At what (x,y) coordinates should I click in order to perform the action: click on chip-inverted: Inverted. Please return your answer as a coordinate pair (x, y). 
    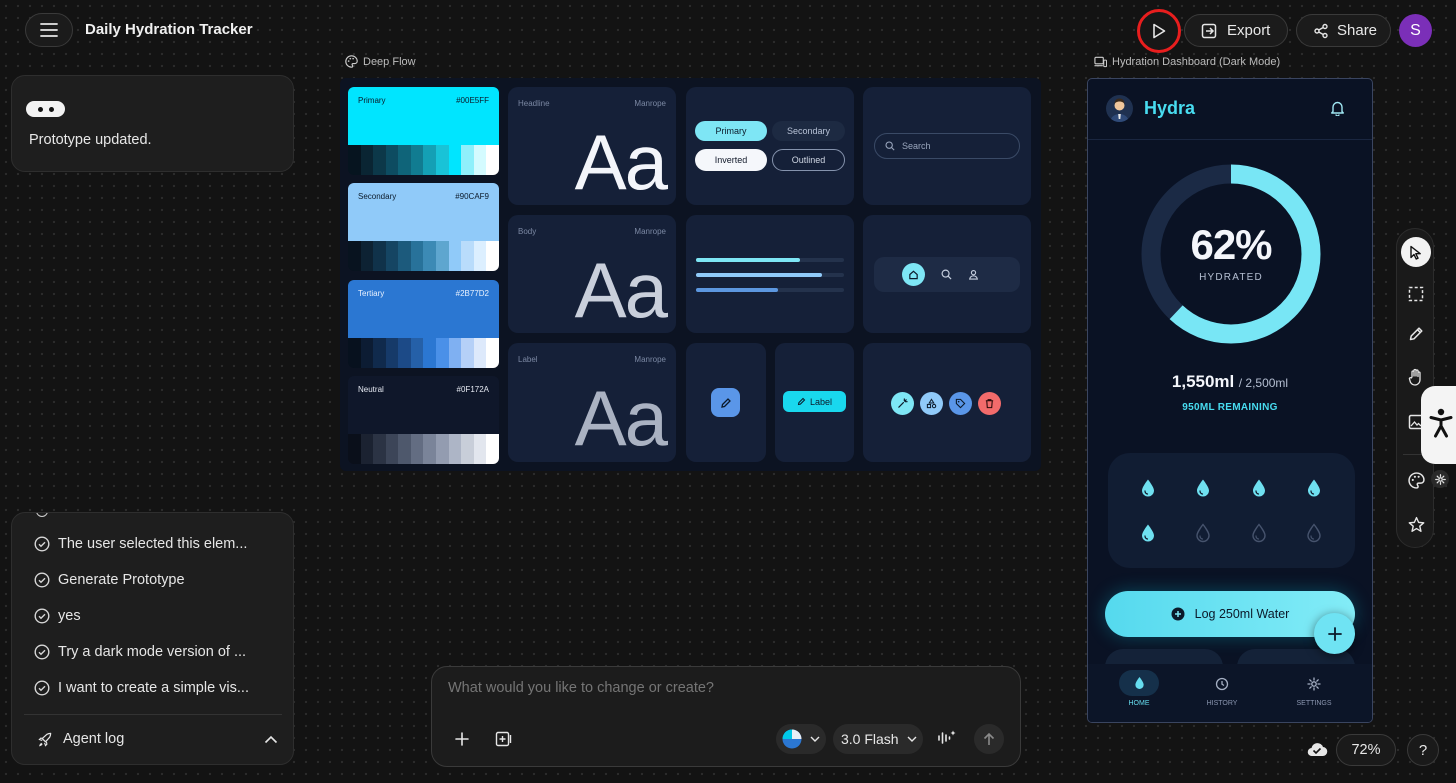
    Looking at the image, I should click on (731, 160).